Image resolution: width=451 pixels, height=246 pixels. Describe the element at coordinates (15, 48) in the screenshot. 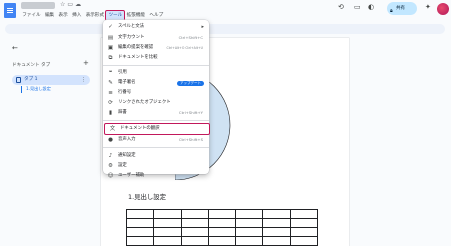

I see `back-arrow-icon: ←` at that location.